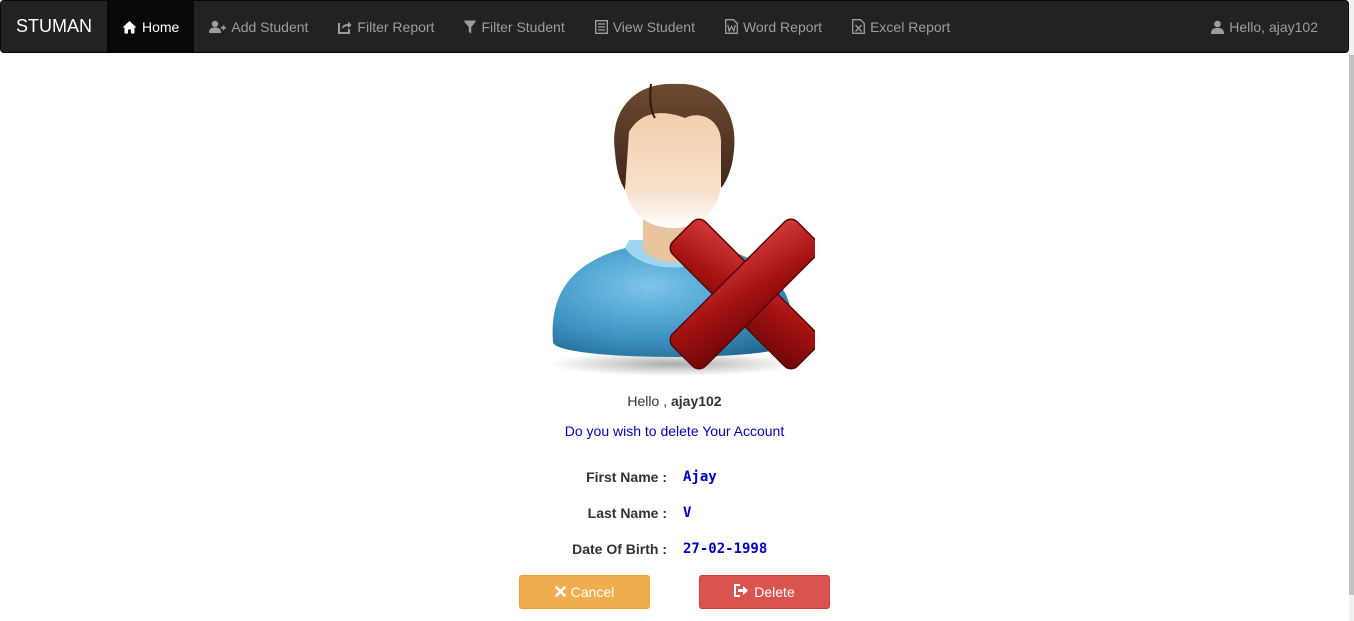 The image size is (1354, 621). I want to click on nav-item-home: Home, so click(151, 26).